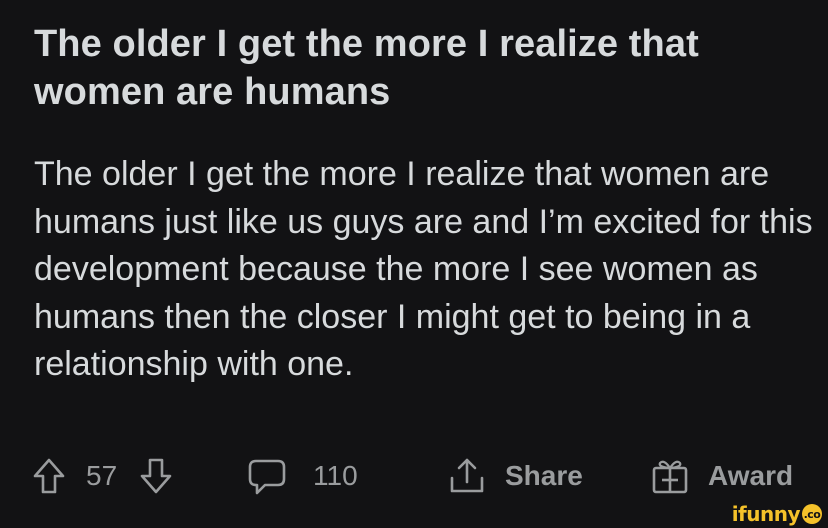 The height and width of the screenshot is (528, 828). I want to click on share-upload-icon, so click(467, 475).